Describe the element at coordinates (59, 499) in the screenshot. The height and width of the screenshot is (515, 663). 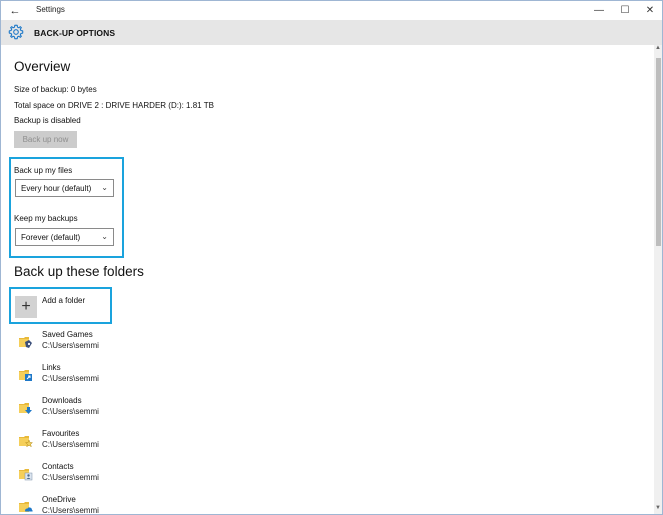
I see `folder-name: OneDrive` at that location.